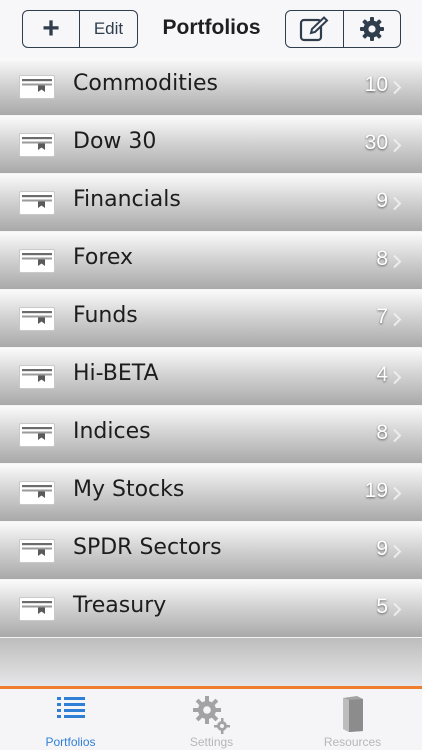 The width and height of the screenshot is (422, 750). Describe the element at coordinates (211, 492) in the screenshot. I see `portfolio-row: My Stocks 19` at that location.